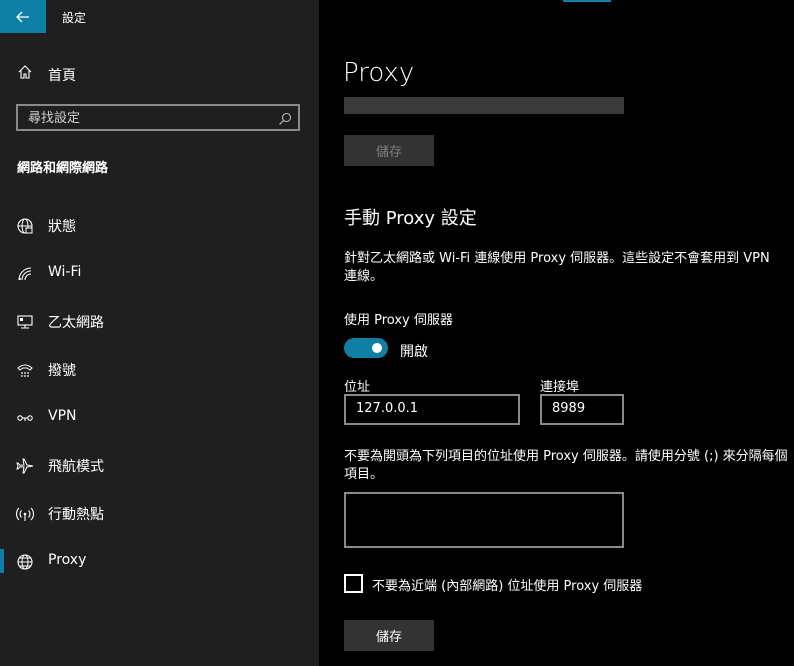 The height and width of the screenshot is (666, 794). Describe the element at coordinates (379, 73) in the screenshot. I see `page-title: Proxy` at that location.